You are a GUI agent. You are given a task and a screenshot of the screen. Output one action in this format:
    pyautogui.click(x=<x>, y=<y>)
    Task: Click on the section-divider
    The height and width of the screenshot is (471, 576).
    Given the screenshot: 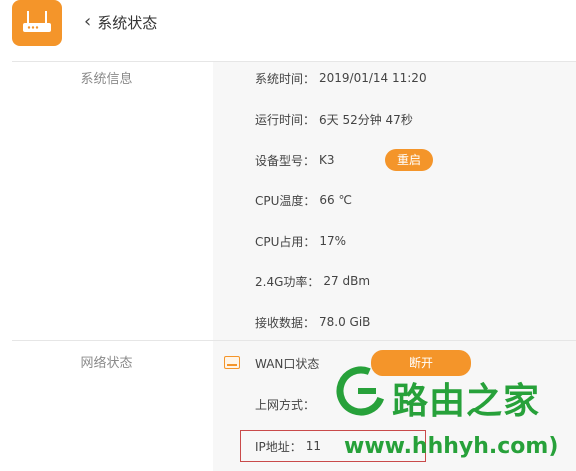 What is the action you would take?
    pyautogui.click(x=294, y=340)
    